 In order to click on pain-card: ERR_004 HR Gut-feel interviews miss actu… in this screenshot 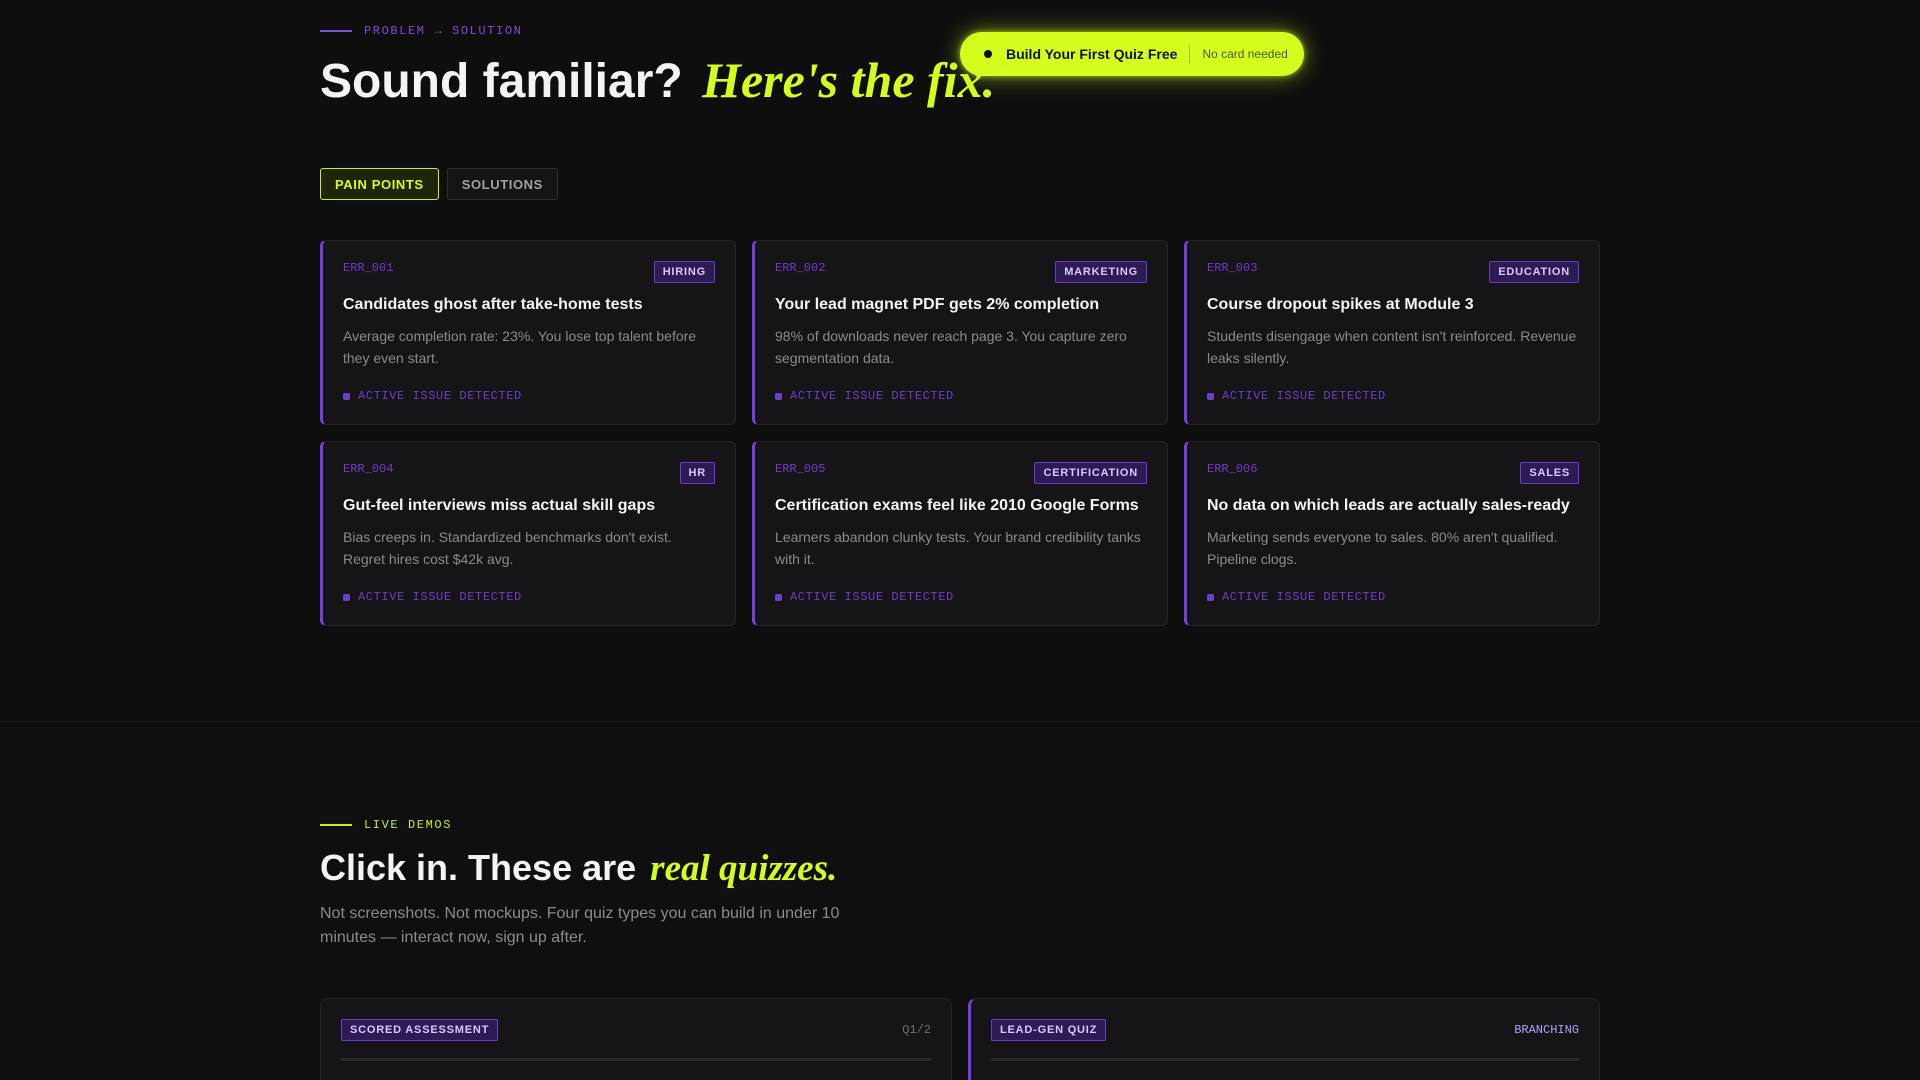, I will do `click(528, 533)`.